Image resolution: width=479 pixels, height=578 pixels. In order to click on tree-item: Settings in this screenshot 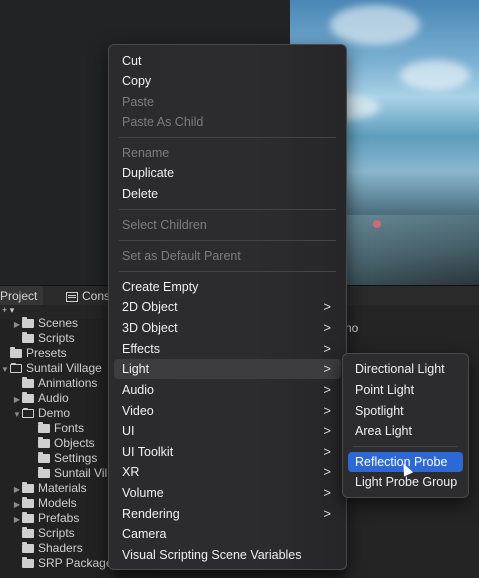, I will do `click(62, 458)`.